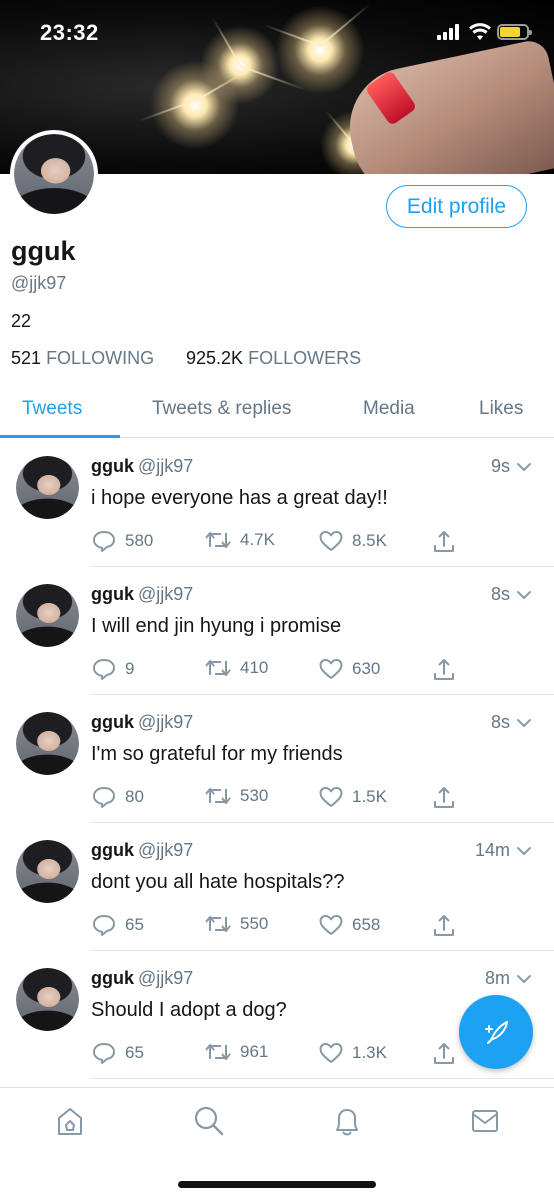 This screenshot has height=1200, width=554. What do you see at coordinates (215, 358) in the screenshot?
I see `followers-number: 925.2K` at bounding box center [215, 358].